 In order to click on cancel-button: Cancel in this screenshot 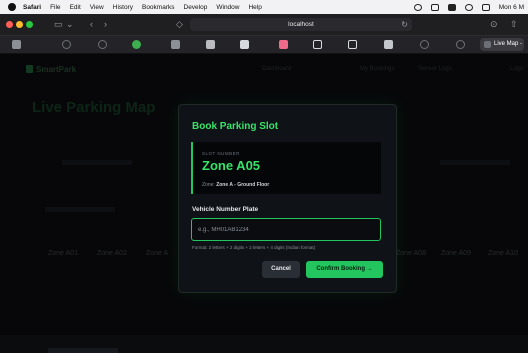, I will do `click(281, 269)`.